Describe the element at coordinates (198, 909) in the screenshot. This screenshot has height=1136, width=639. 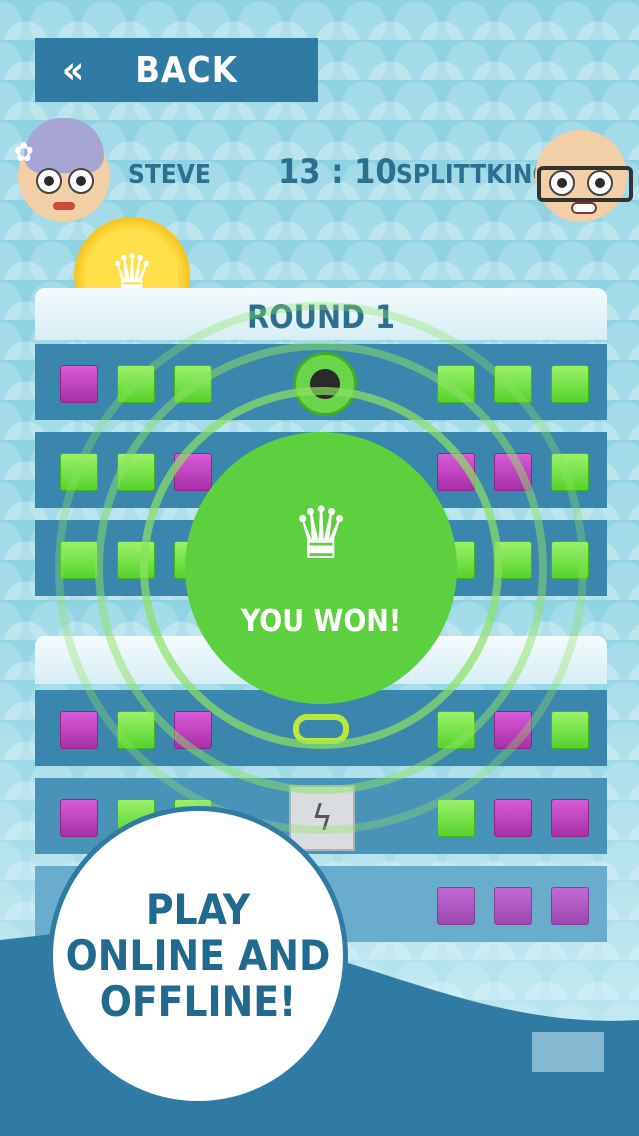
I see `promo-line-1: PLAY` at that location.